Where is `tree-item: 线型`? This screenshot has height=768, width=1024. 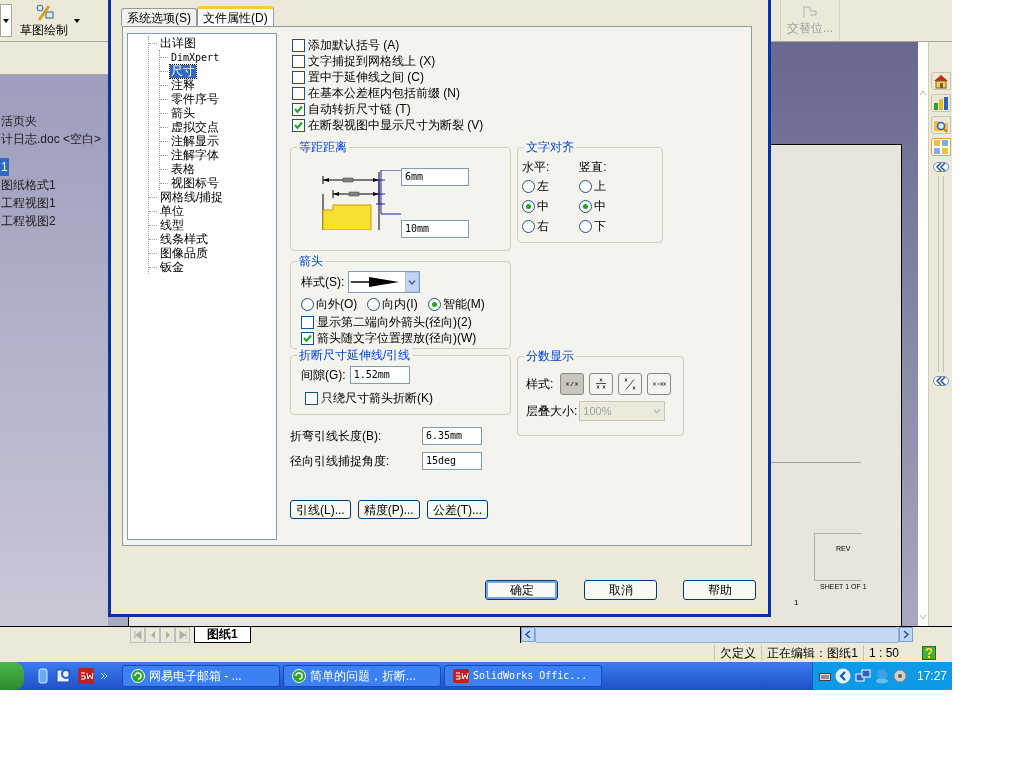 tree-item: 线型 is located at coordinates (172, 225).